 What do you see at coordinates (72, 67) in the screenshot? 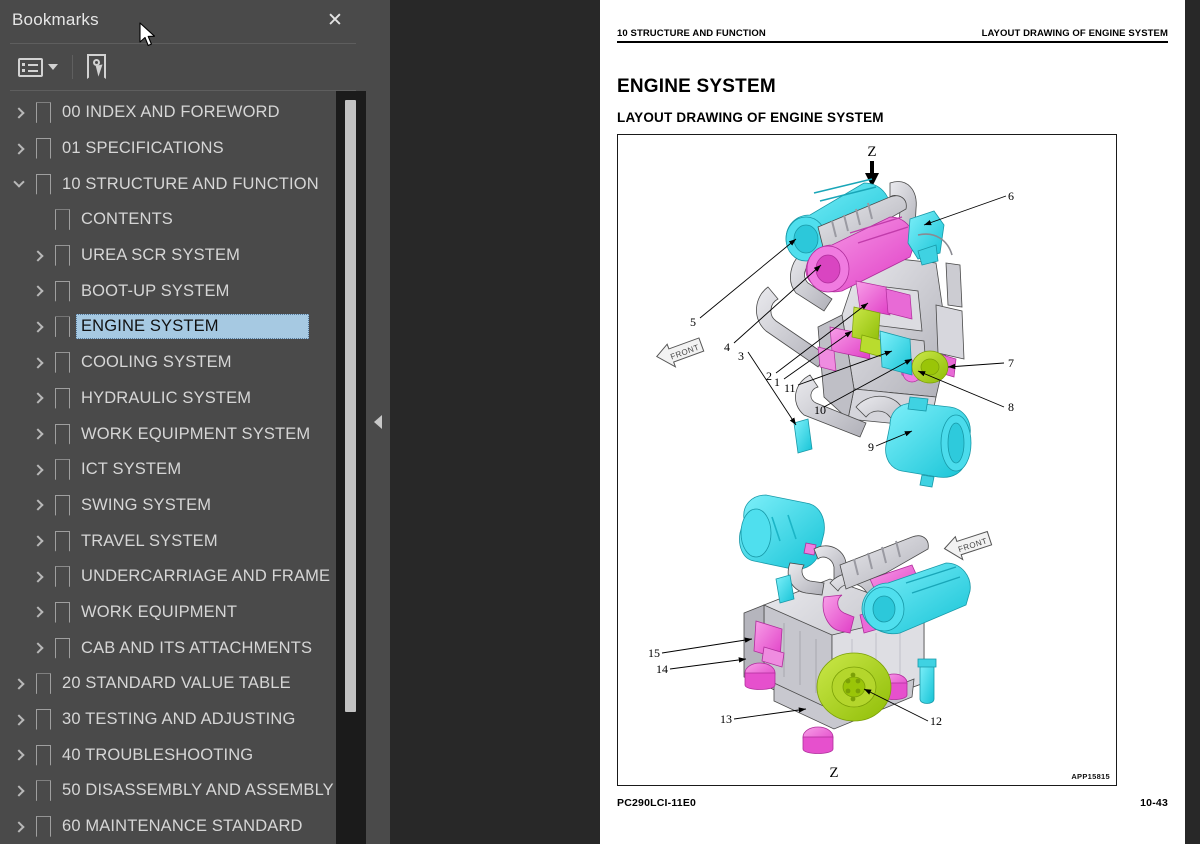
I see `toolbar-separator` at bounding box center [72, 67].